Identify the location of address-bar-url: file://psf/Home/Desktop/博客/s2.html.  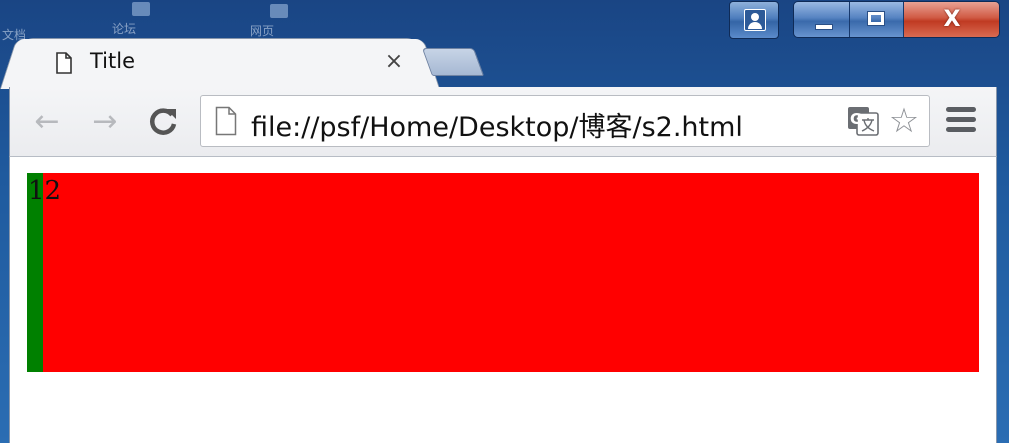
(497, 127).